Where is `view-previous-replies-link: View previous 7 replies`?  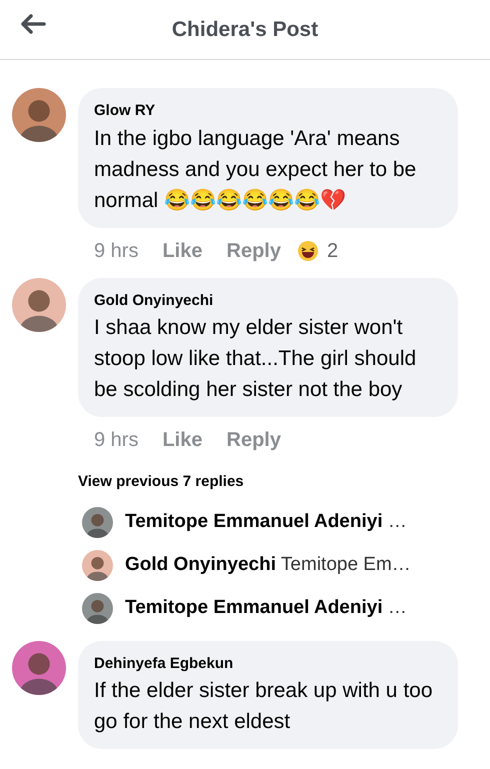 view-previous-replies-link: View previous 7 replies is located at coordinates (245, 486).